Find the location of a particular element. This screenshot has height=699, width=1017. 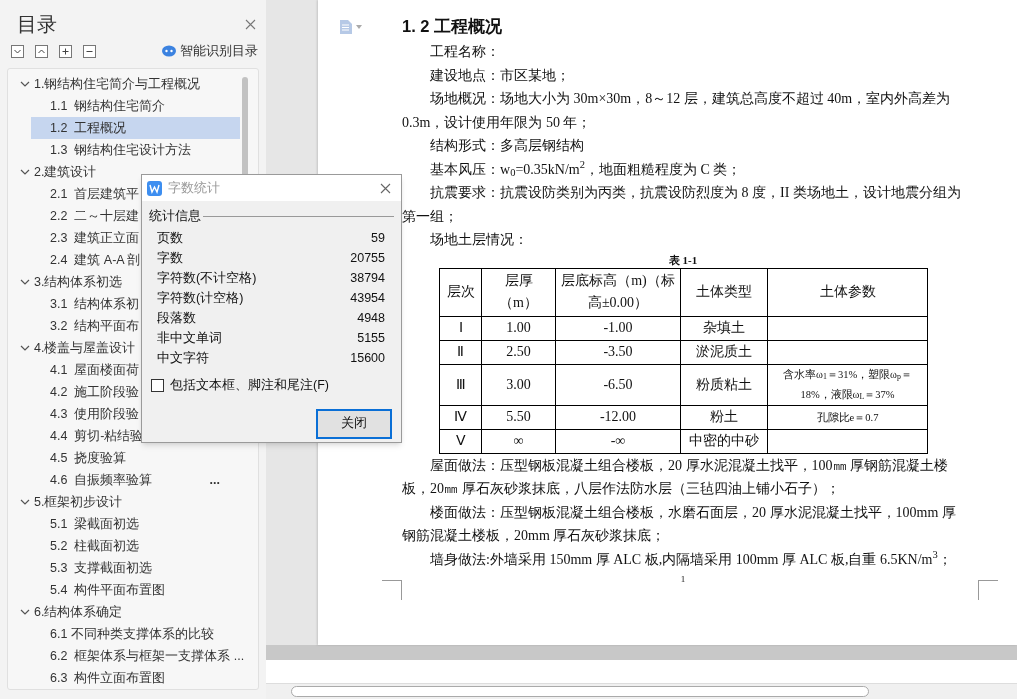

toc-section: 1.1 钢结构住宅简介 is located at coordinates (135, 106).